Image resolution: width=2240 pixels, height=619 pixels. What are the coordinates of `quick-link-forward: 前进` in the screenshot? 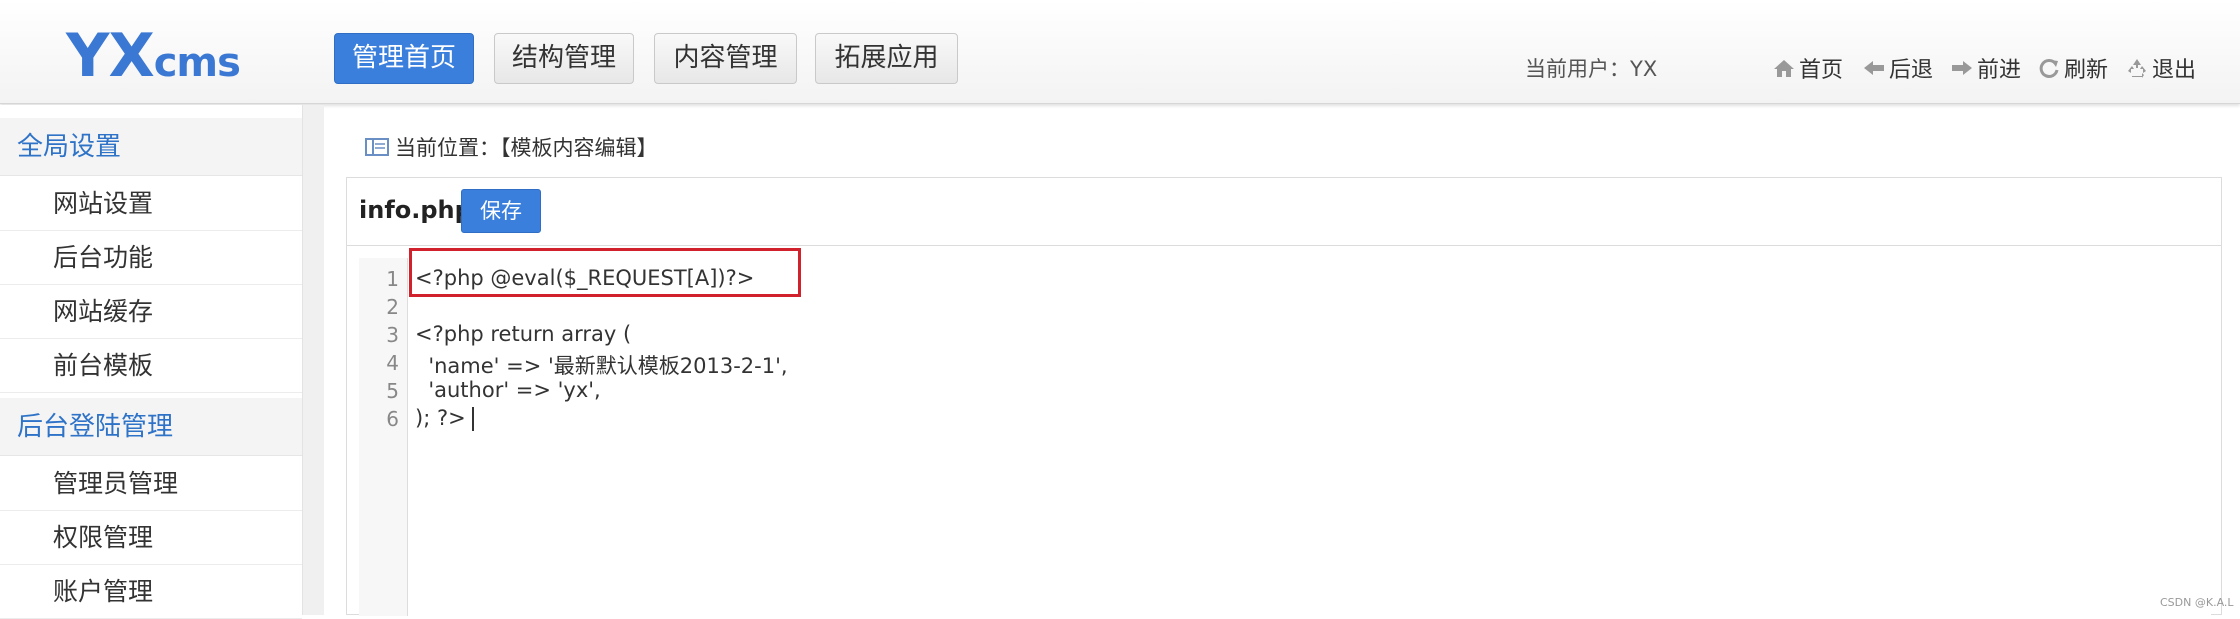 It's located at (1985, 68).